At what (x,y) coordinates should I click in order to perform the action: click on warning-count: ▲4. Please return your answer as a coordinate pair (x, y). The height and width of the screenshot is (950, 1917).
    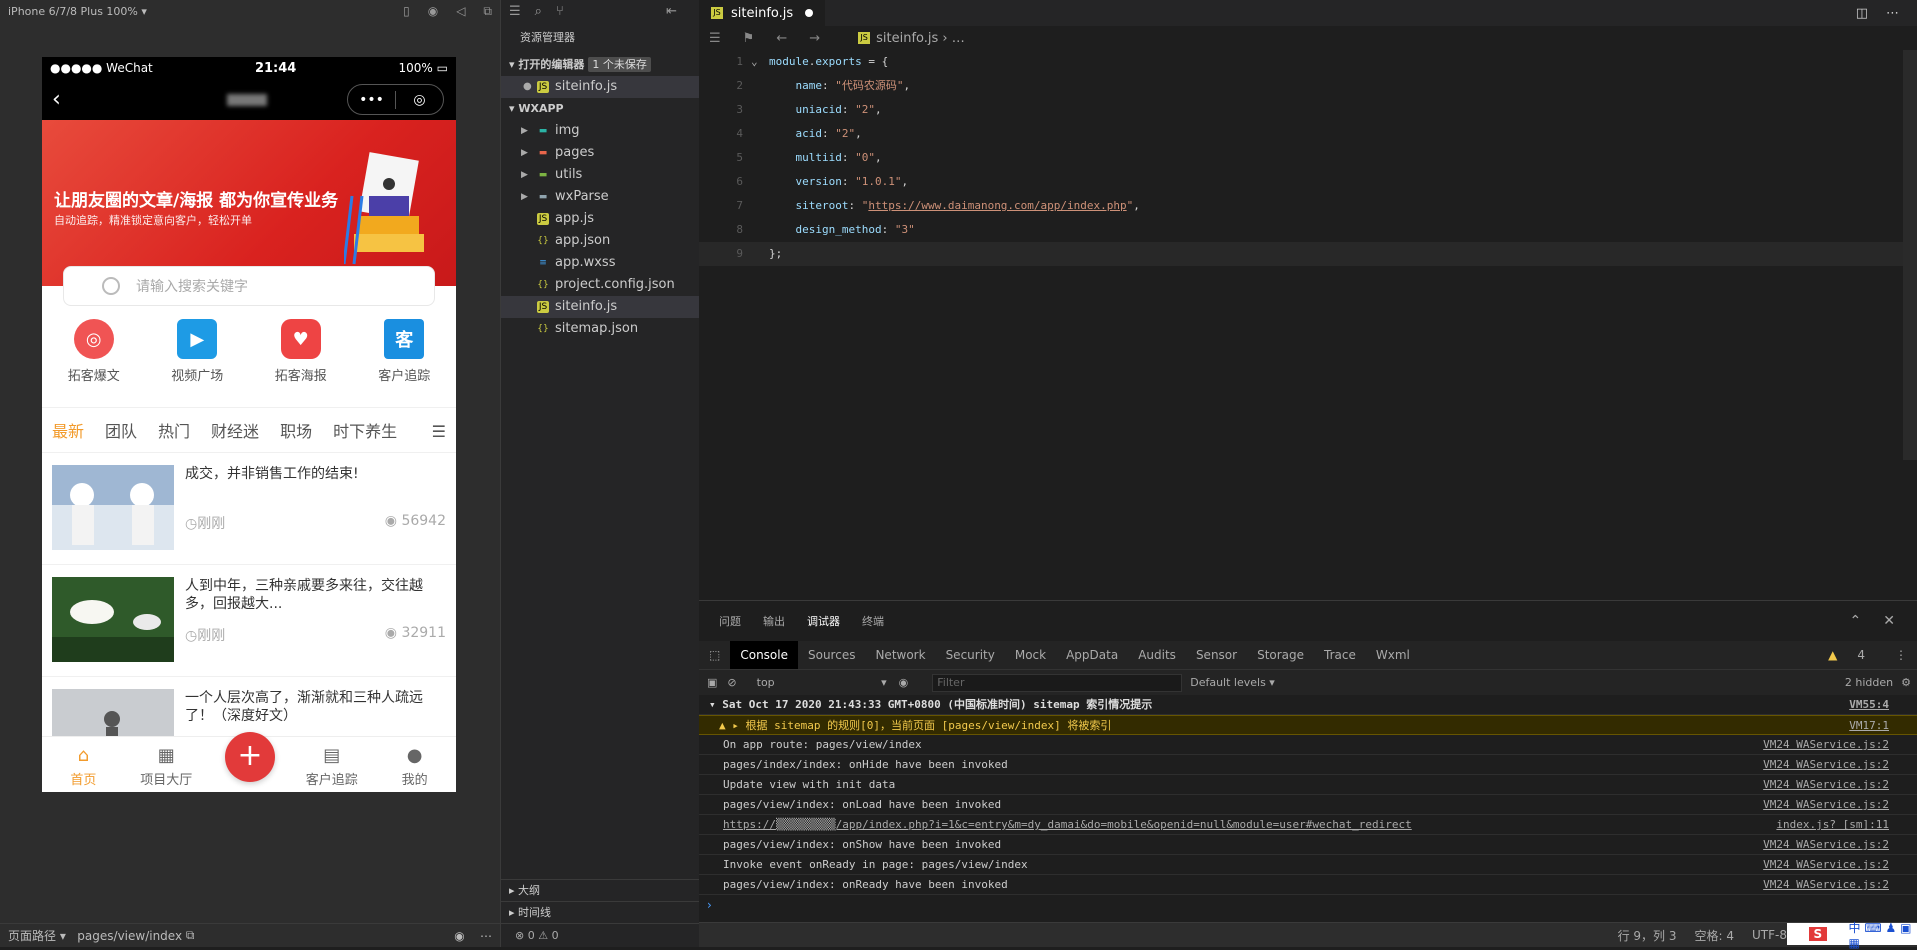
    Looking at the image, I should click on (1846, 655).